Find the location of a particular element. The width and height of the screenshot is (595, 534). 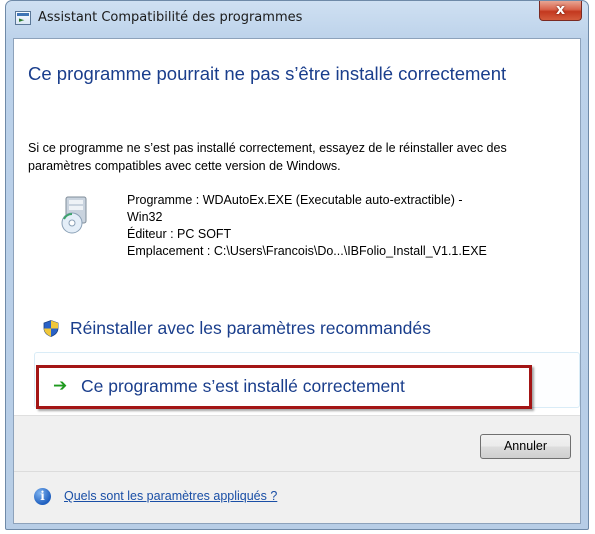

window-title: Assistant Compatibilité des programmes is located at coordinates (170, 17).